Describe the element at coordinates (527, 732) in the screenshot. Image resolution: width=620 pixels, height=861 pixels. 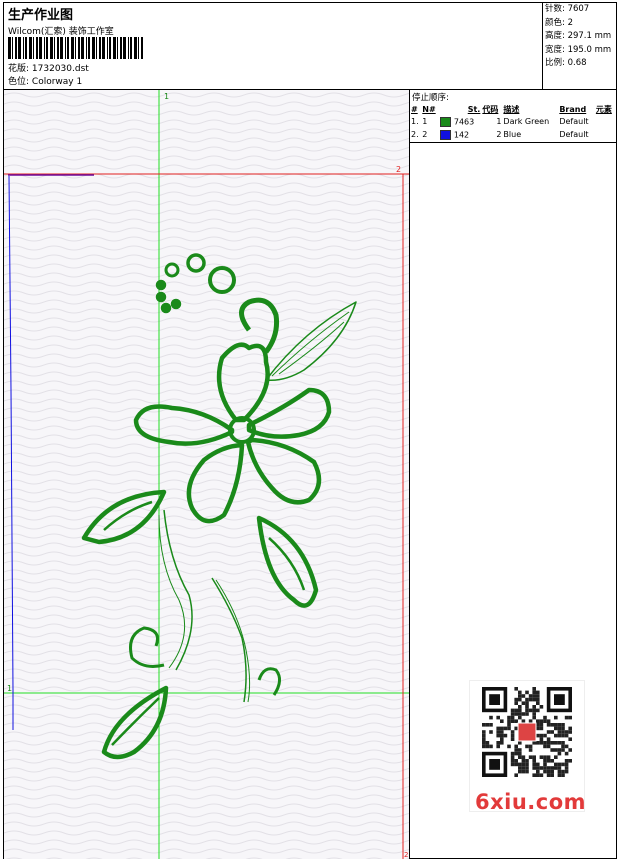
I see `qr-code-image` at that location.